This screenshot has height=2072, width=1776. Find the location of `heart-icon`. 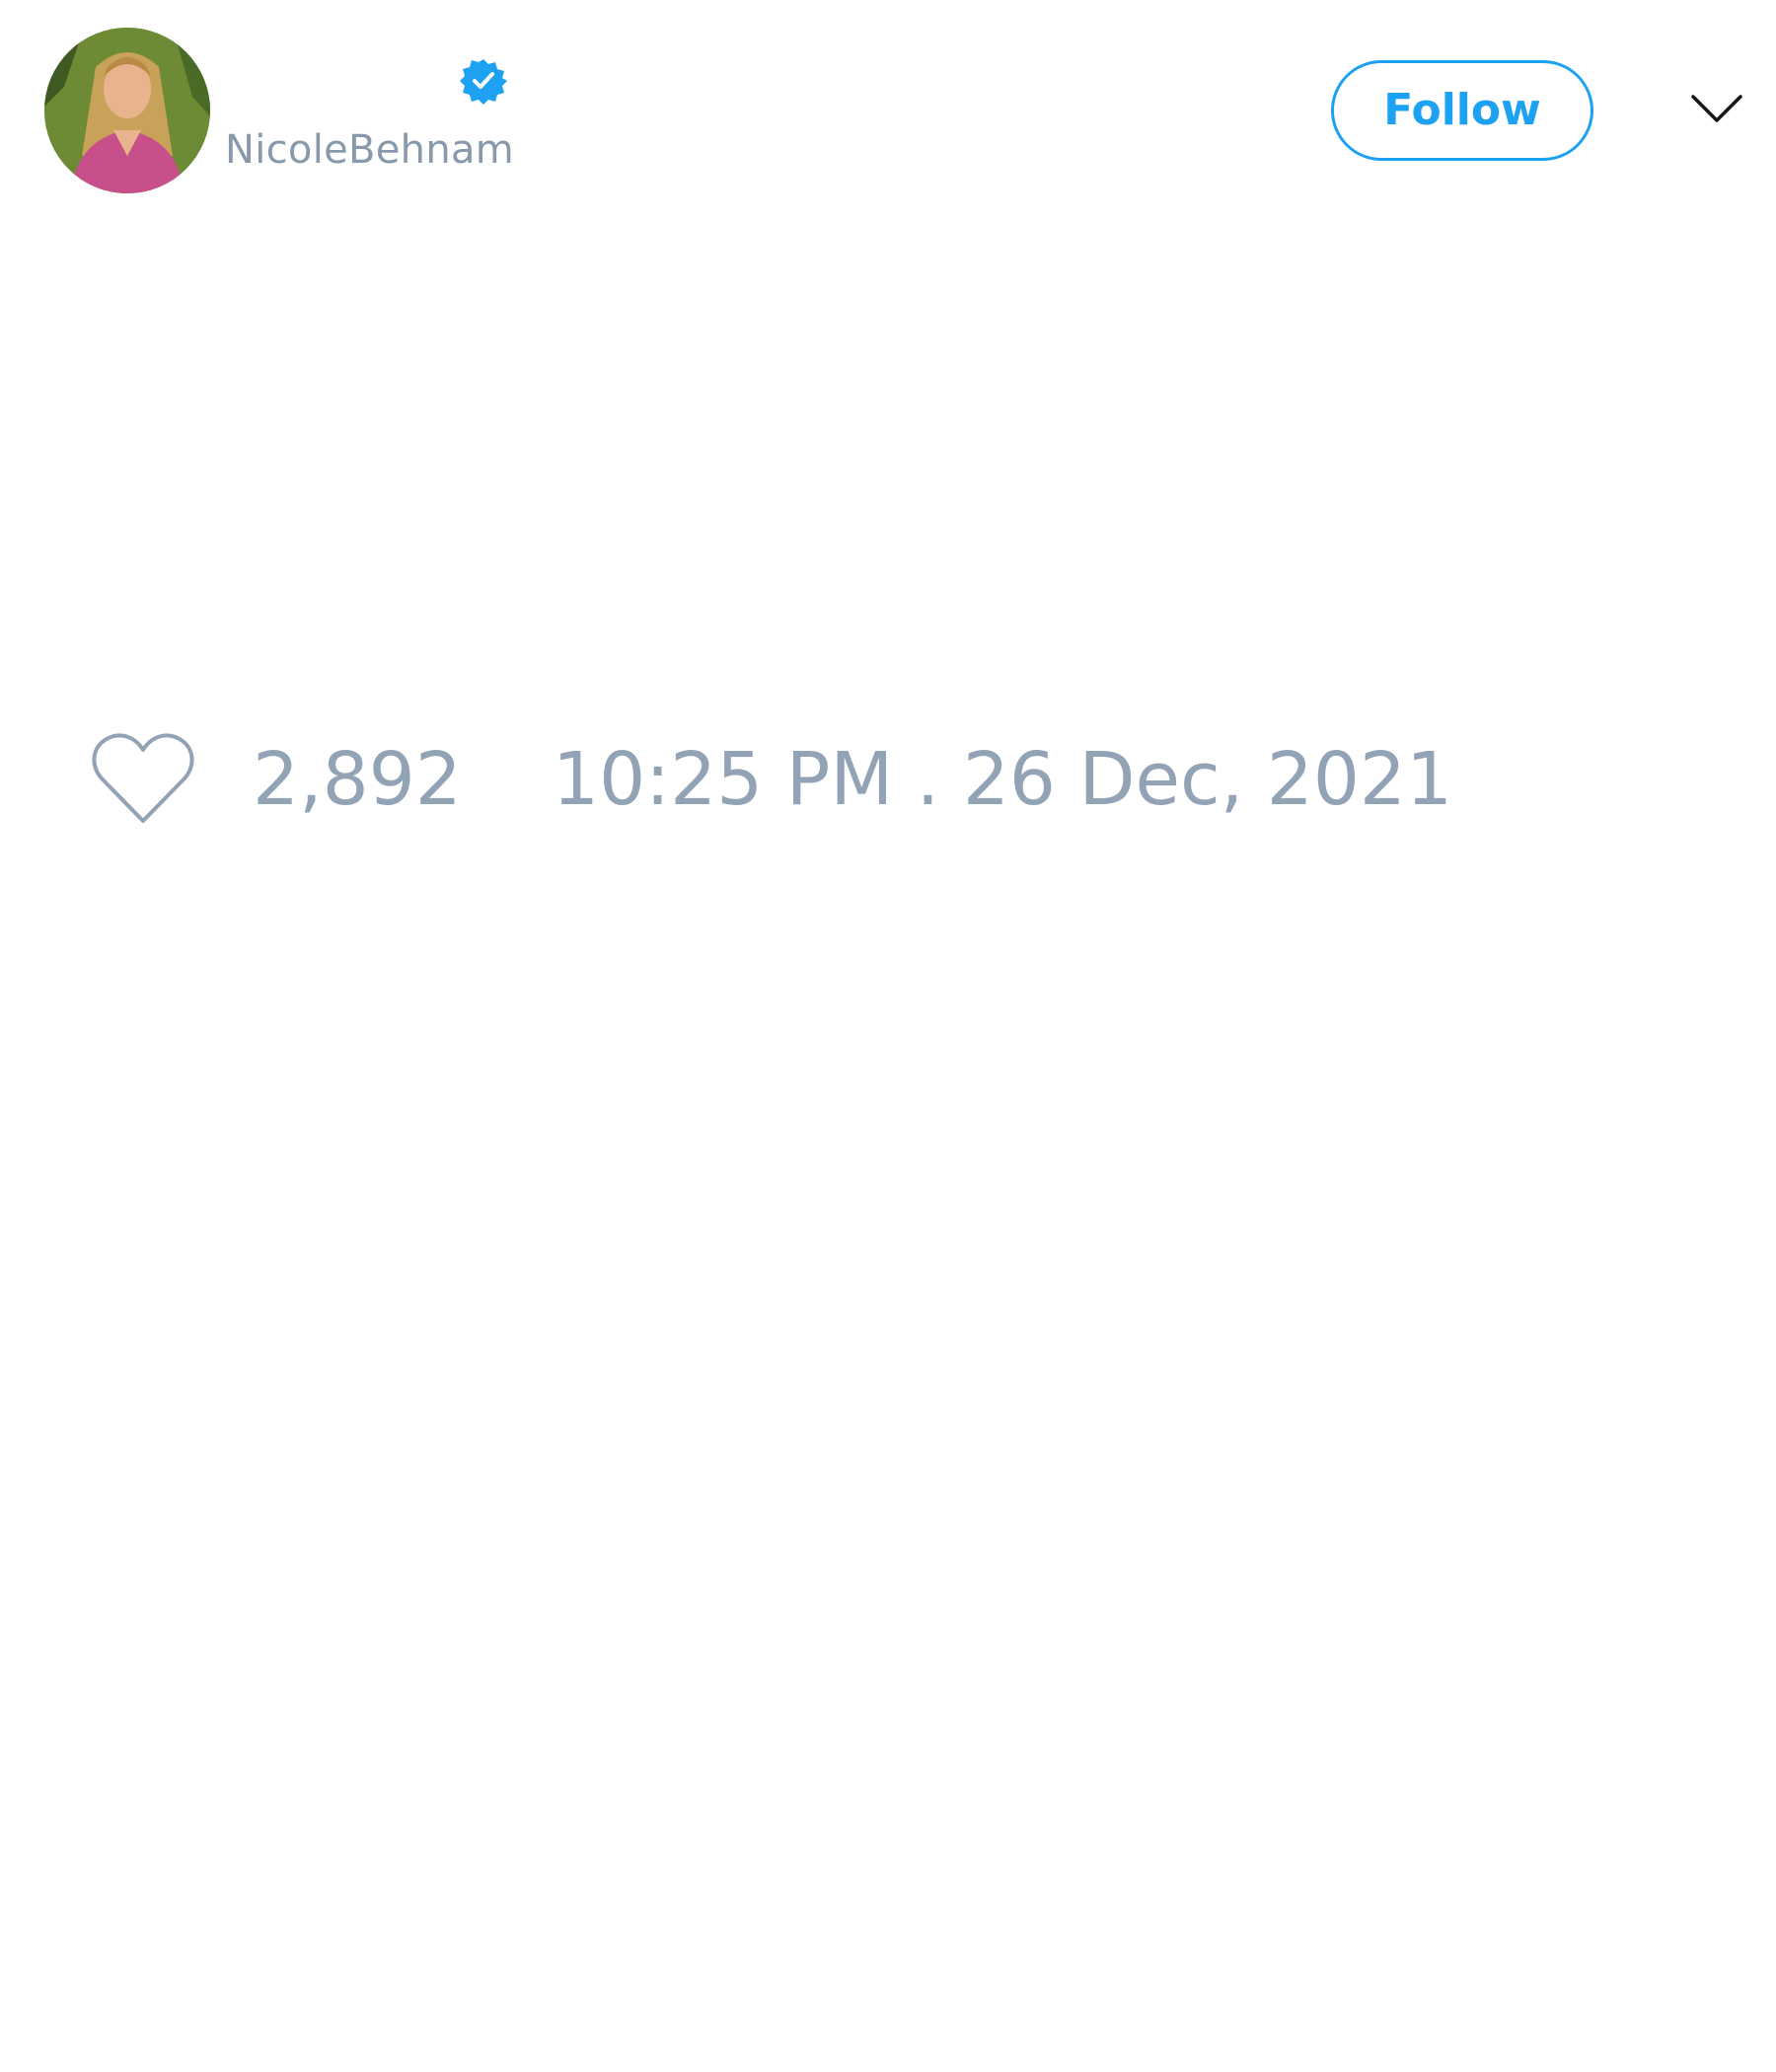

heart-icon is located at coordinates (143, 778).